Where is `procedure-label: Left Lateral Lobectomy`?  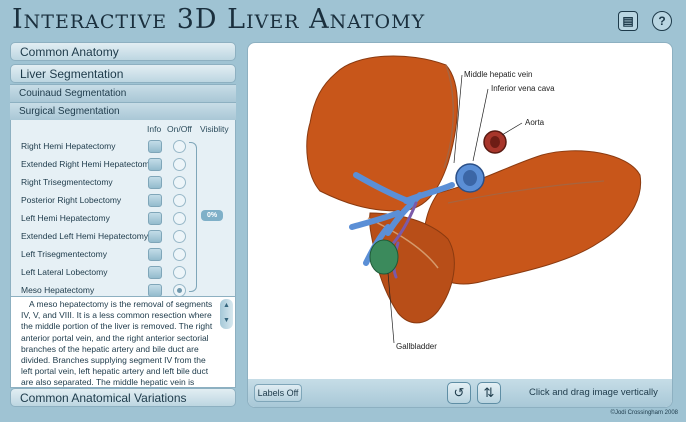
procedure-label: Left Lateral Lobectomy is located at coordinates (64, 272).